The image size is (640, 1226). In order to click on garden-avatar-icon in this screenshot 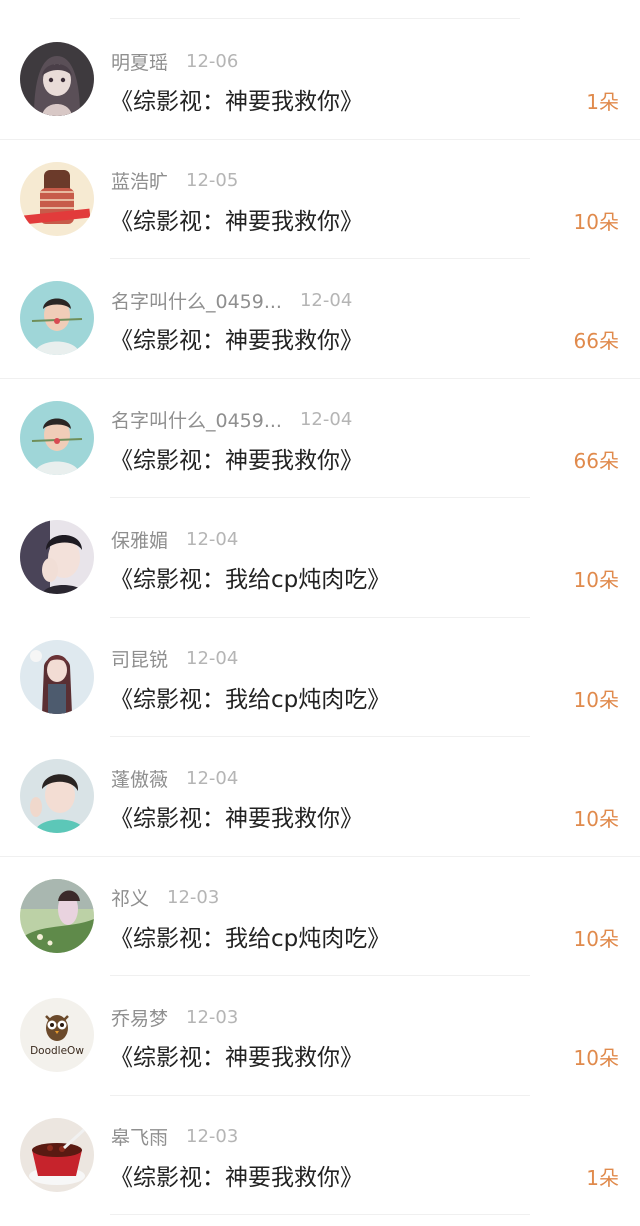, I will do `click(57, 915)`.